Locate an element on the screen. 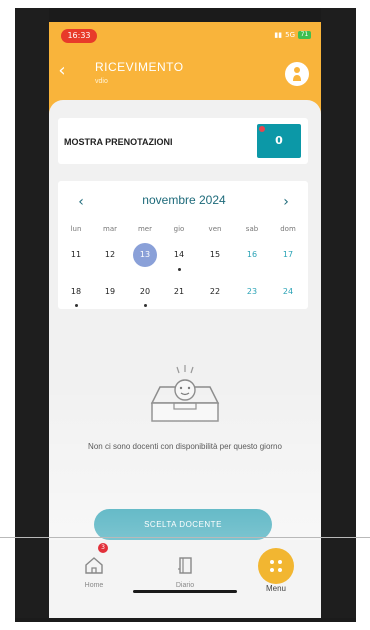 The height and width of the screenshot is (630, 370). frame-left is located at coordinates (32, 315).